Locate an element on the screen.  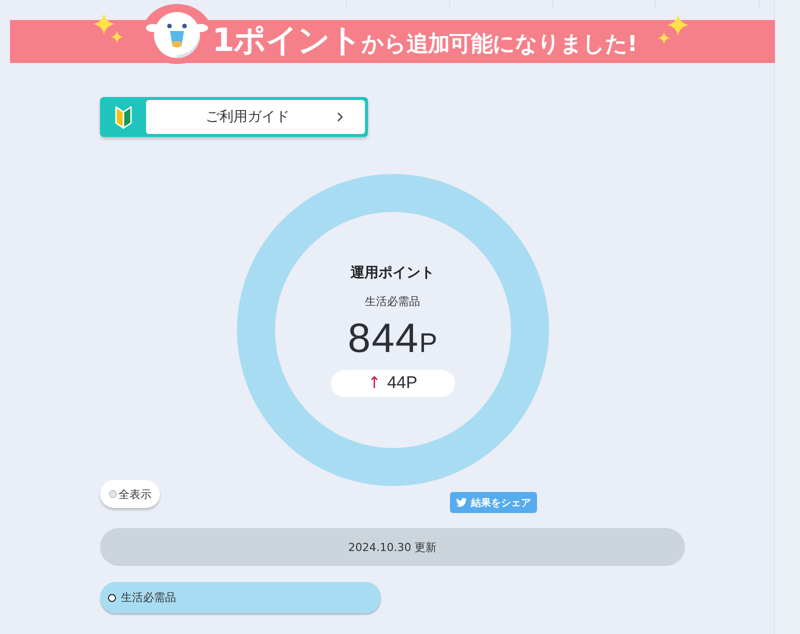
change-arrow: ↑ is located at coordinates (375, 383).